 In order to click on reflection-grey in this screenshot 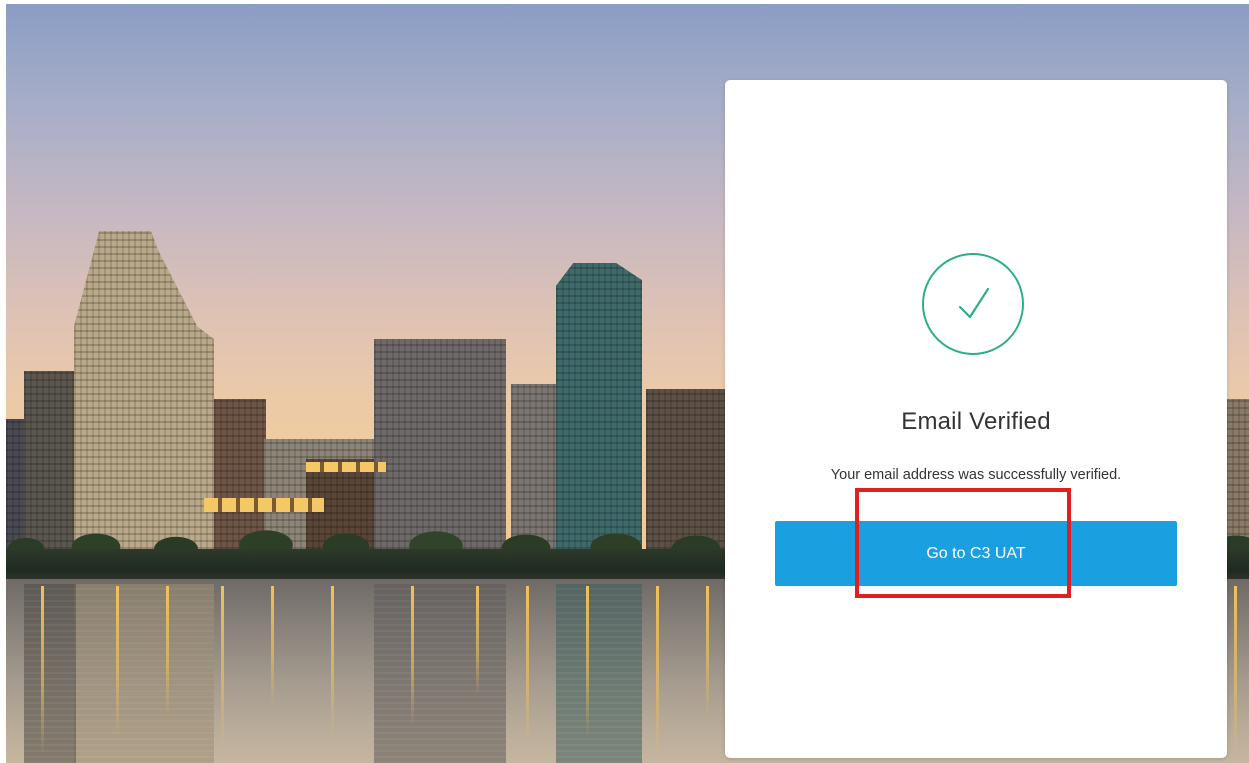, I will do `click(440, 673)`.